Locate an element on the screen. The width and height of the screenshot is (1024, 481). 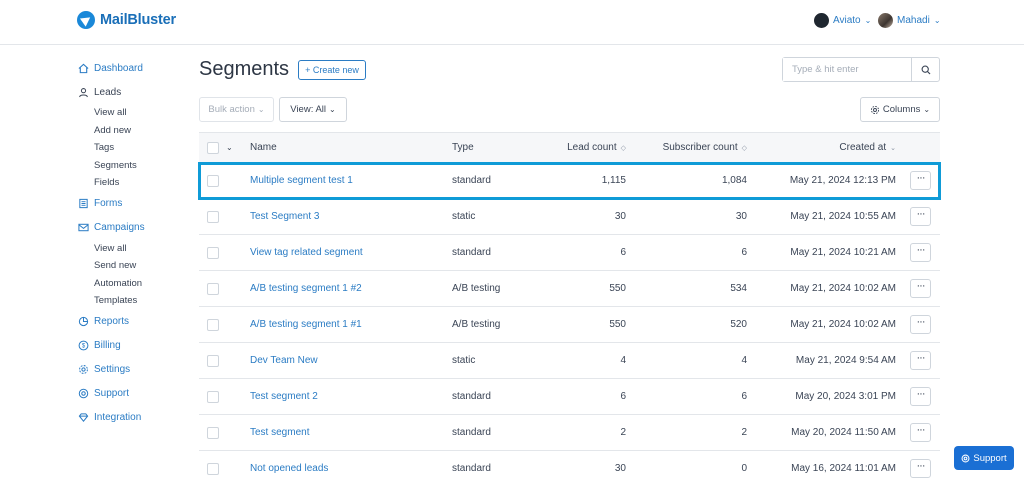
segment-name-link: Test Segment 3 is located at coordinates (284, 216).